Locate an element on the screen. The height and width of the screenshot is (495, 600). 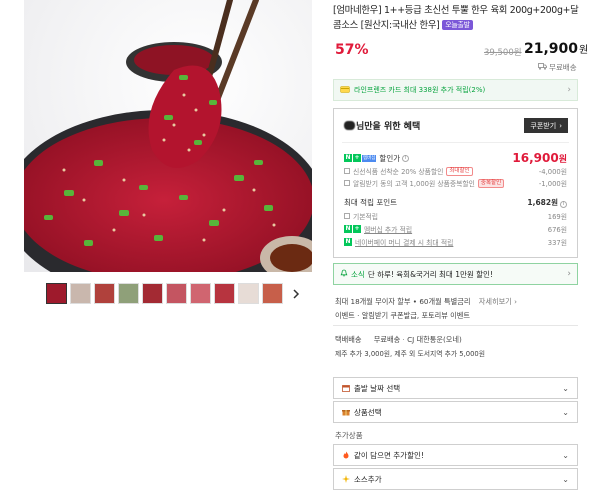
discount-sub-row-2: 알림받기 동의 고객 1,000원 상품중복할인 중복할인 -1,000원 is located at coordinates (455, 183).